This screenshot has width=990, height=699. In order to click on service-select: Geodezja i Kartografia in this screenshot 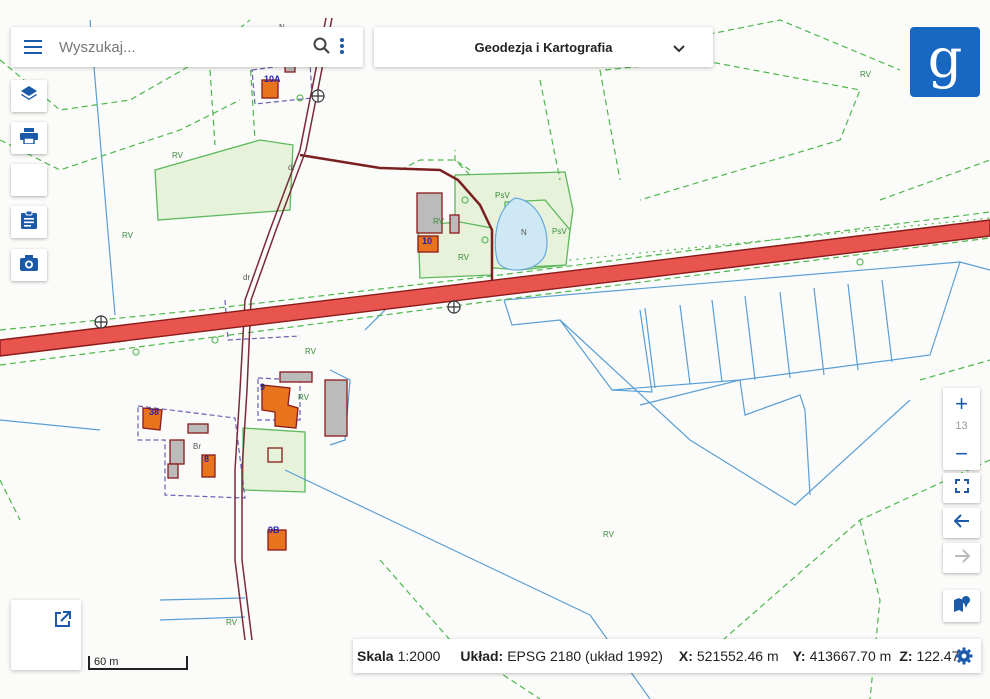, I will do `click(543, 47)`.